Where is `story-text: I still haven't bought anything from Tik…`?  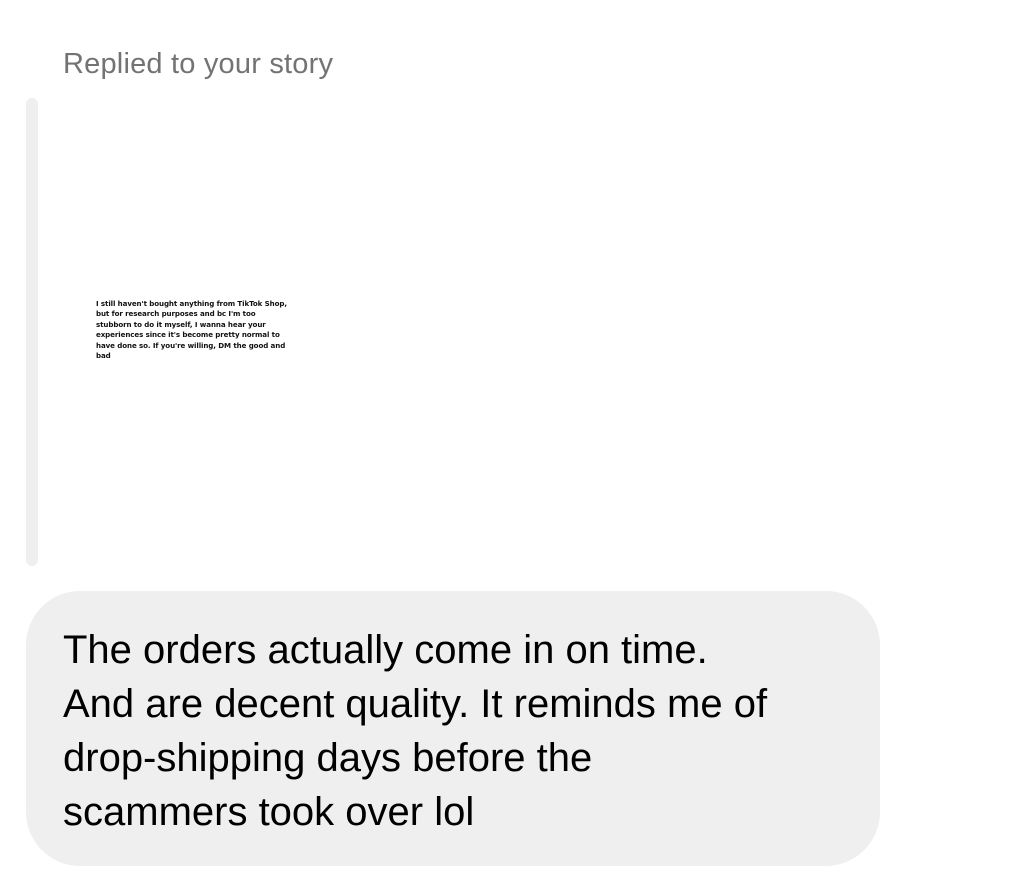 story-text: I still haven't bought anything from Tik… is located at coordinates (191, 330).